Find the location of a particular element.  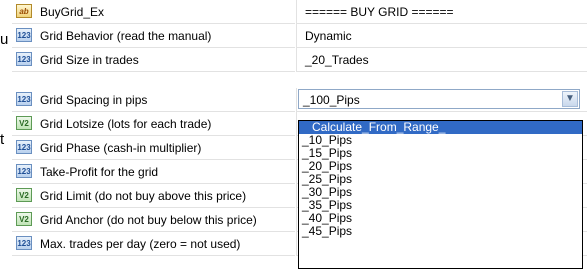

property-label: Grid Lotsize (lots for each trade) is located at coordinates (126, 124).